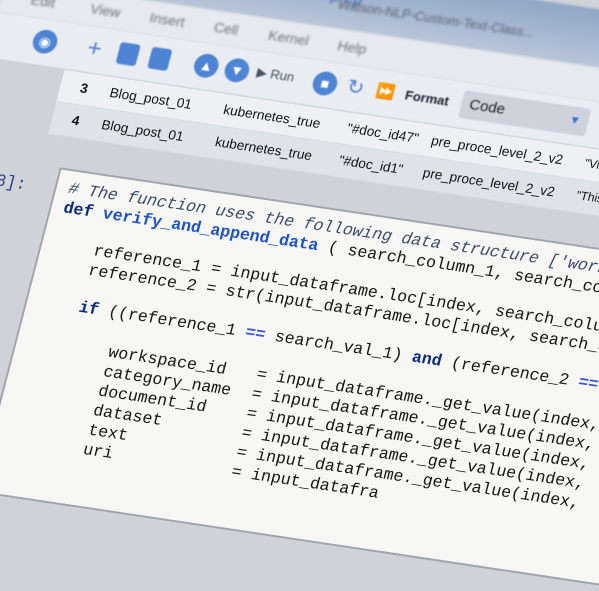  I want to click on move-up-icon: ▲, so click(206, 66).